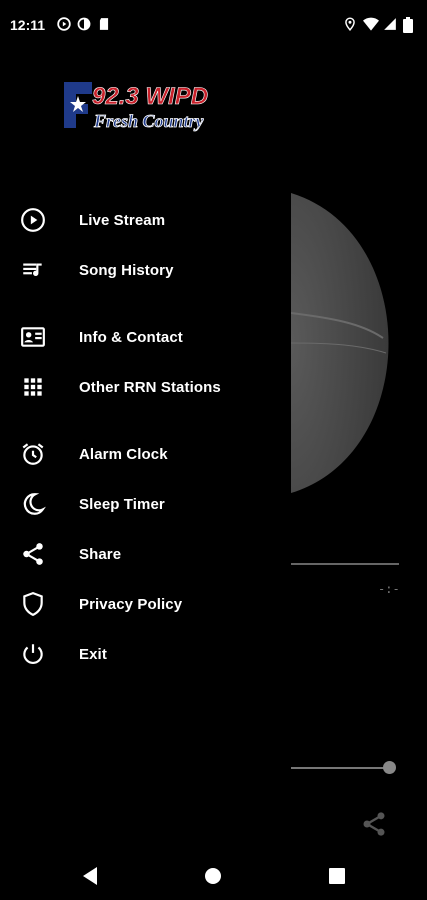 Image resolution: width=427 pixels, height=900 pixels. I want to click on grid-icon, so click(33, 387).